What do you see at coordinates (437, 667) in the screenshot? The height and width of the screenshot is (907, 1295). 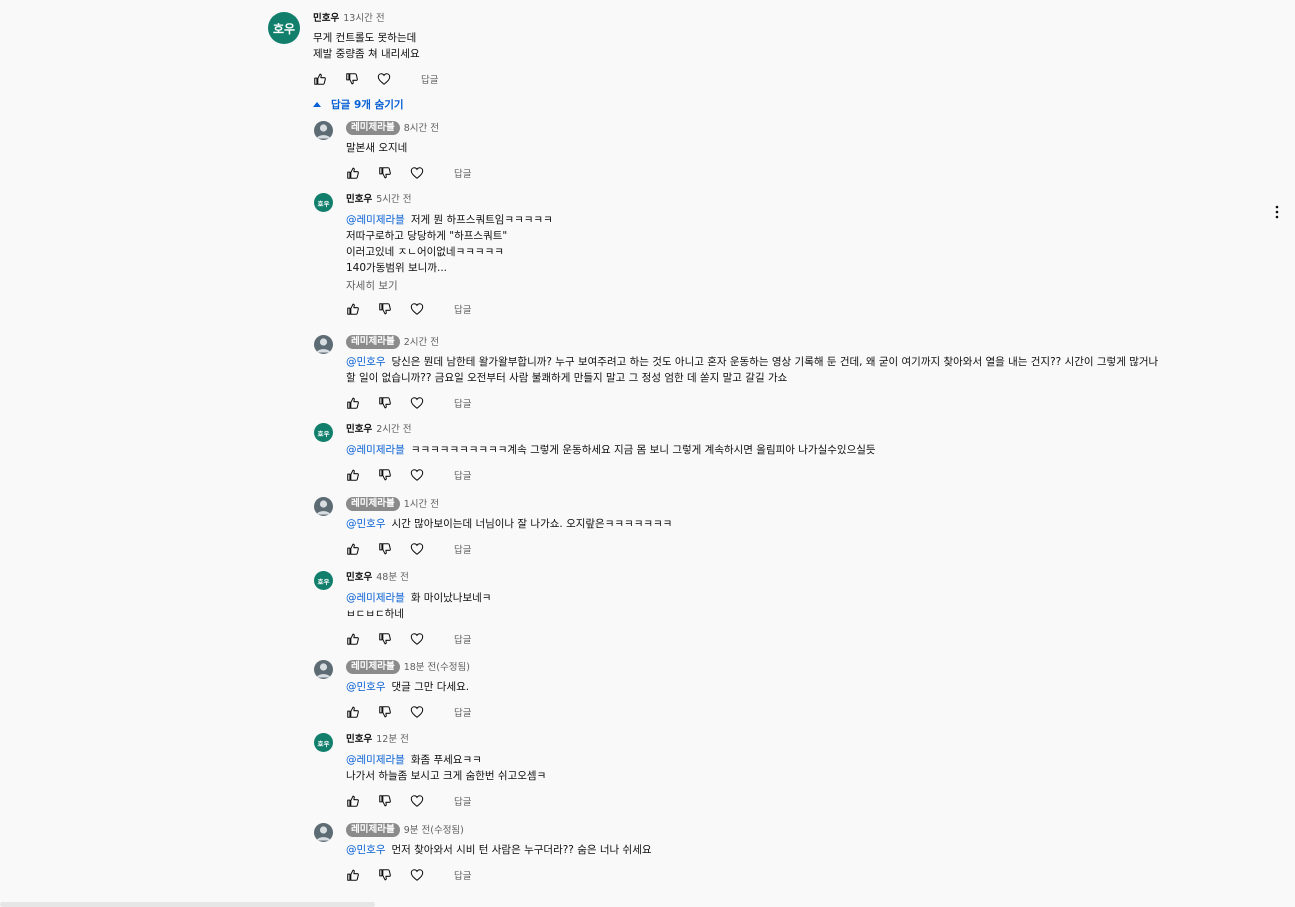 I see `reply-time: 18분 전(수정됨)` at bounding box center [437, 667].